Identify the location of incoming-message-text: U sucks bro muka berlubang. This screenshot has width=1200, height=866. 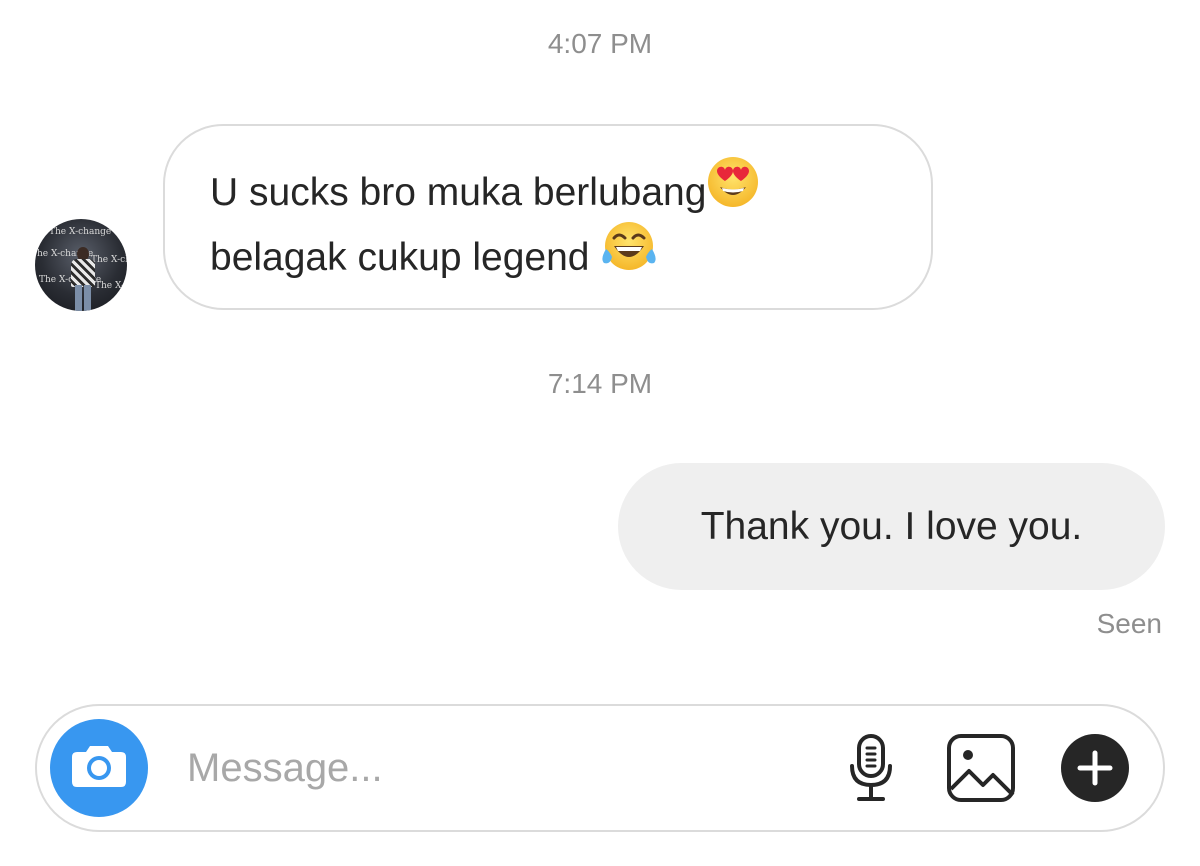
(458, 192).